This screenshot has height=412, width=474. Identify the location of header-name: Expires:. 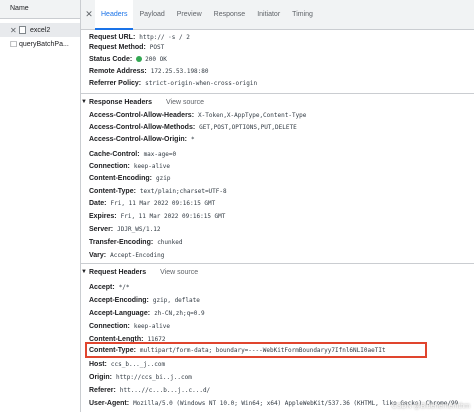
(103, 216).